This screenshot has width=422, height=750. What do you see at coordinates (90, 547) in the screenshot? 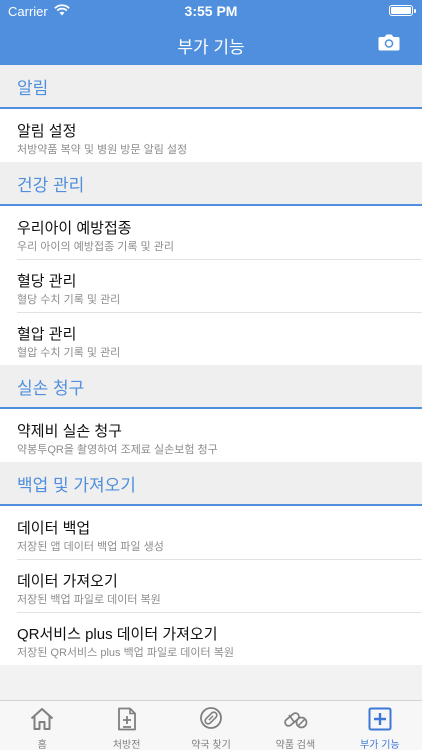
I see `item-subtitle: 저장된 앱 데이터 백업 파일 생성` at bounding box center [90, 547].